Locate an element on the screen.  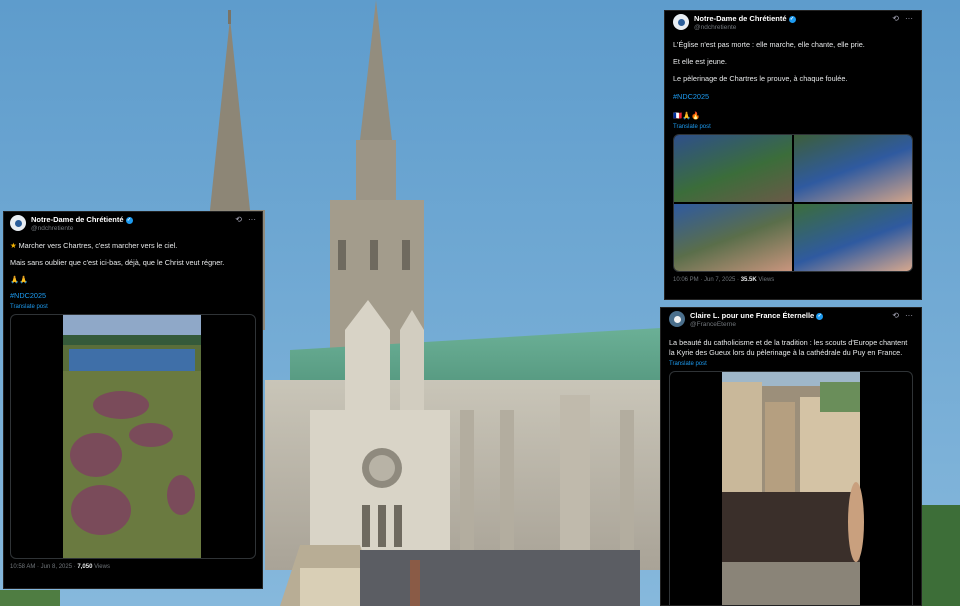
emoji-line: 🙏🙏 is located at coordinates (19, 279).